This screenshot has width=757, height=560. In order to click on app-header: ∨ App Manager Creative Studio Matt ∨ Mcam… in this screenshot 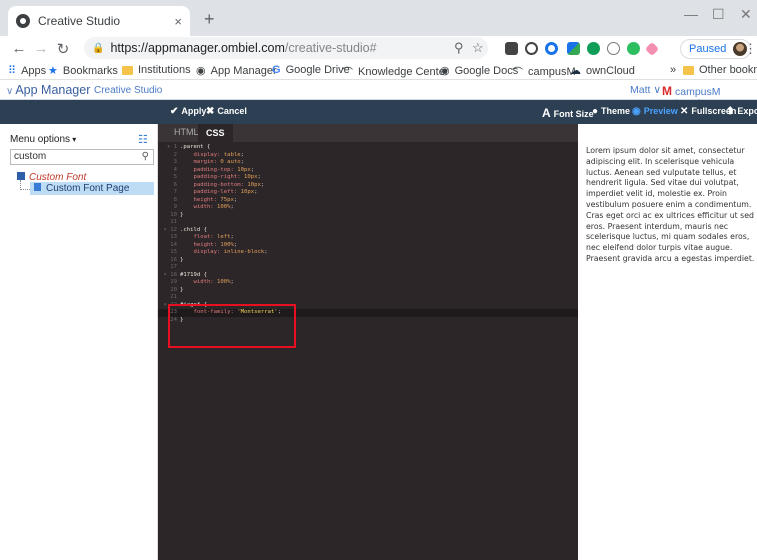, I will do `click(378, 95)`.